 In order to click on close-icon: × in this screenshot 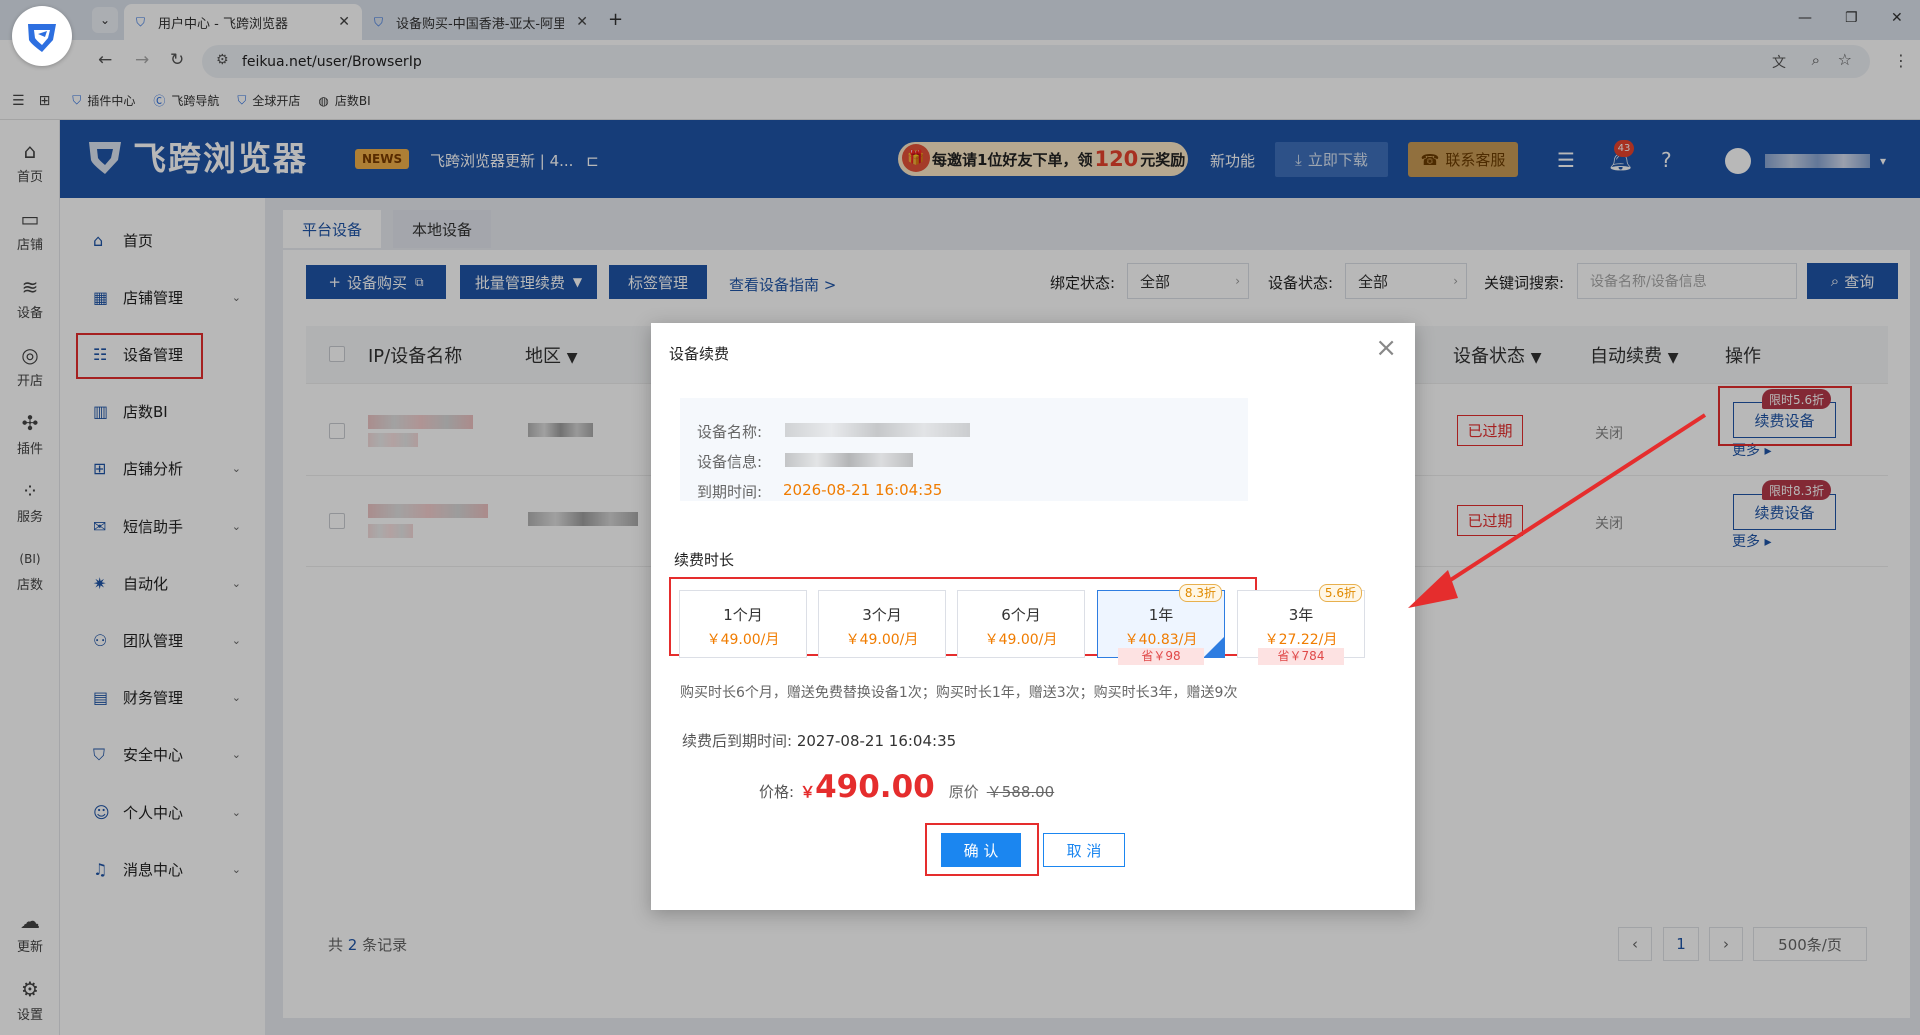, I will do `click(1386, 348)`.